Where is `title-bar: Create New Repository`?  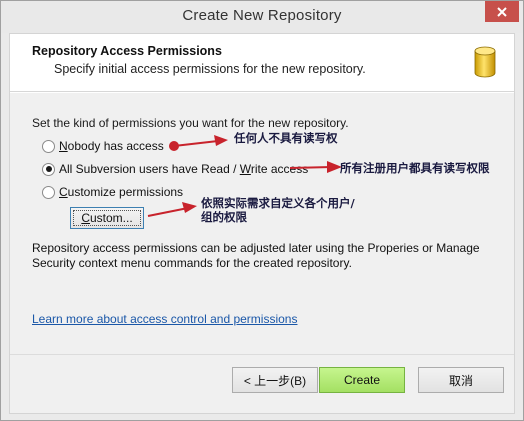 title-bar: Create New Repository is located at coordinates (262, 17).